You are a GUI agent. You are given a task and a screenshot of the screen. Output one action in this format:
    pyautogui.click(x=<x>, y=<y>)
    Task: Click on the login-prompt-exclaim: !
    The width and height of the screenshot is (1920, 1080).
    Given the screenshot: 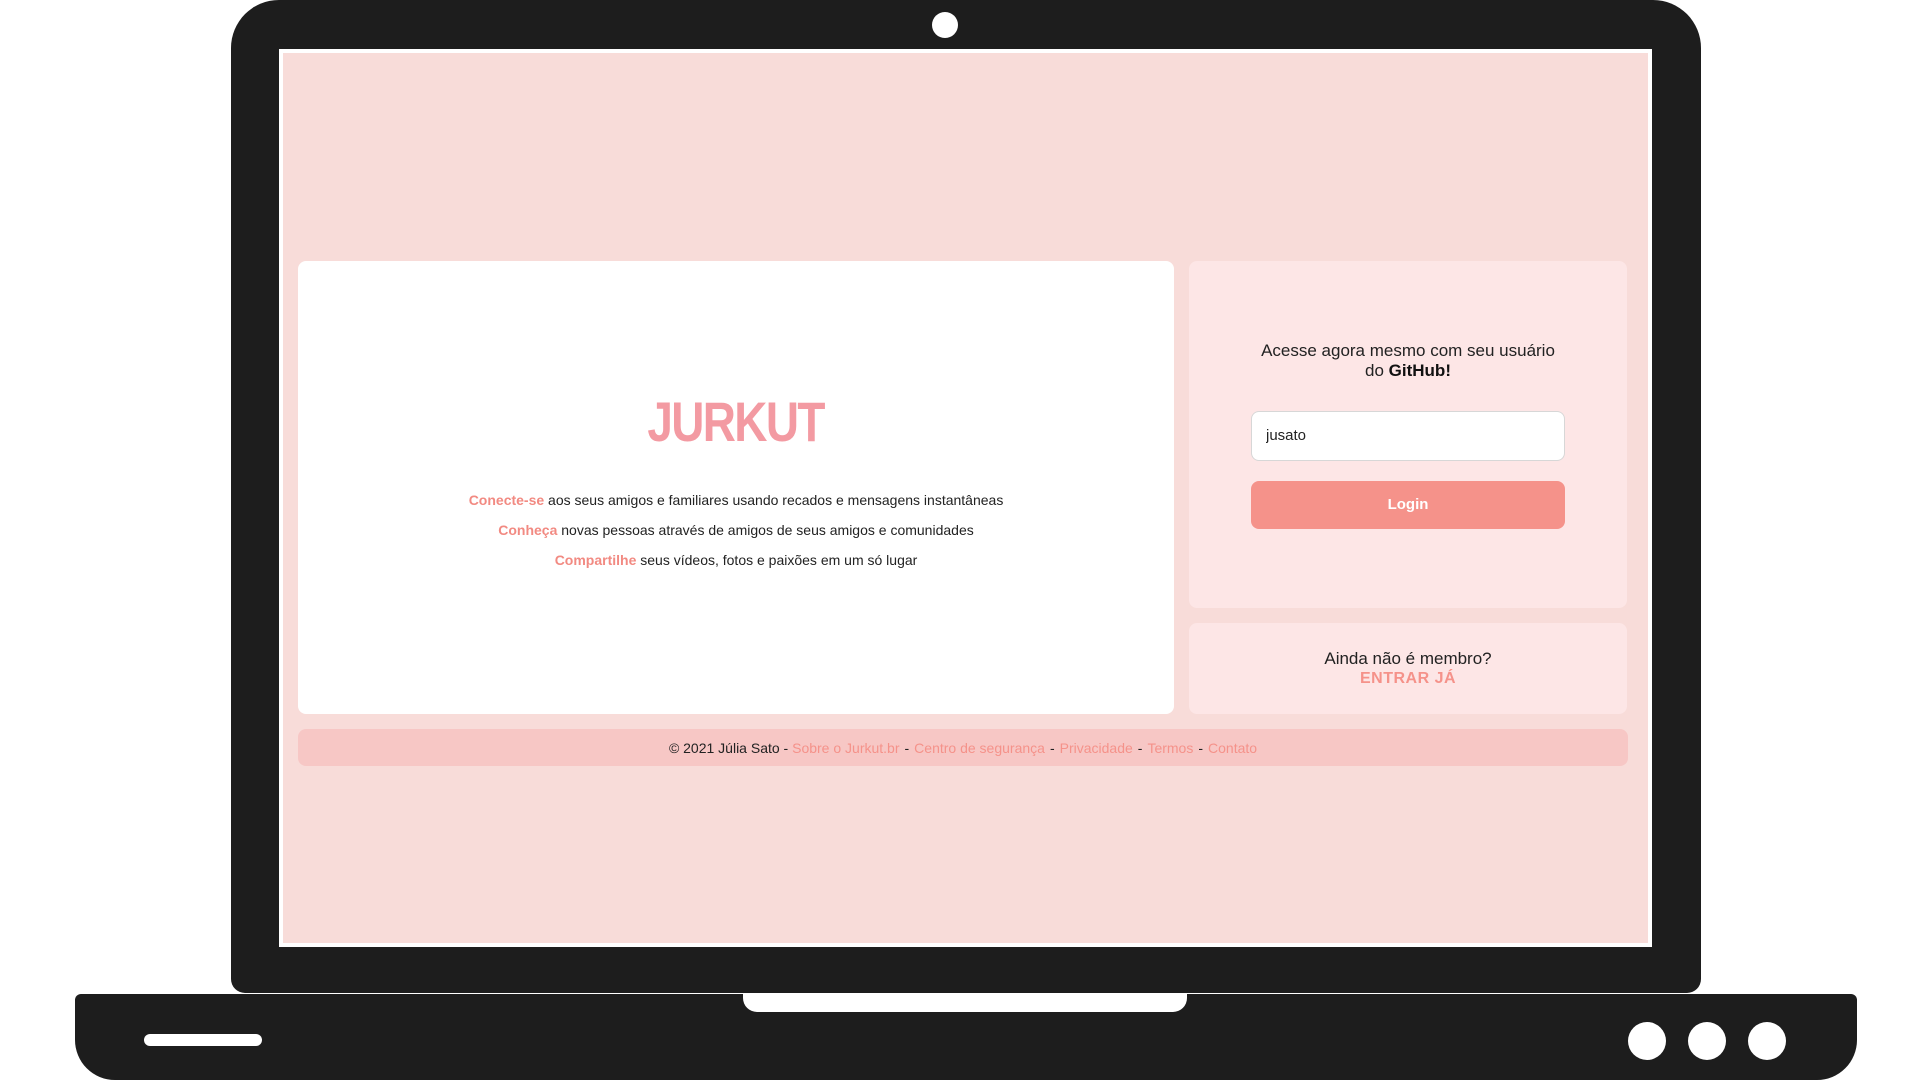 What is the action you would take?
    pyautogui.click(x=1448, y=370)
    